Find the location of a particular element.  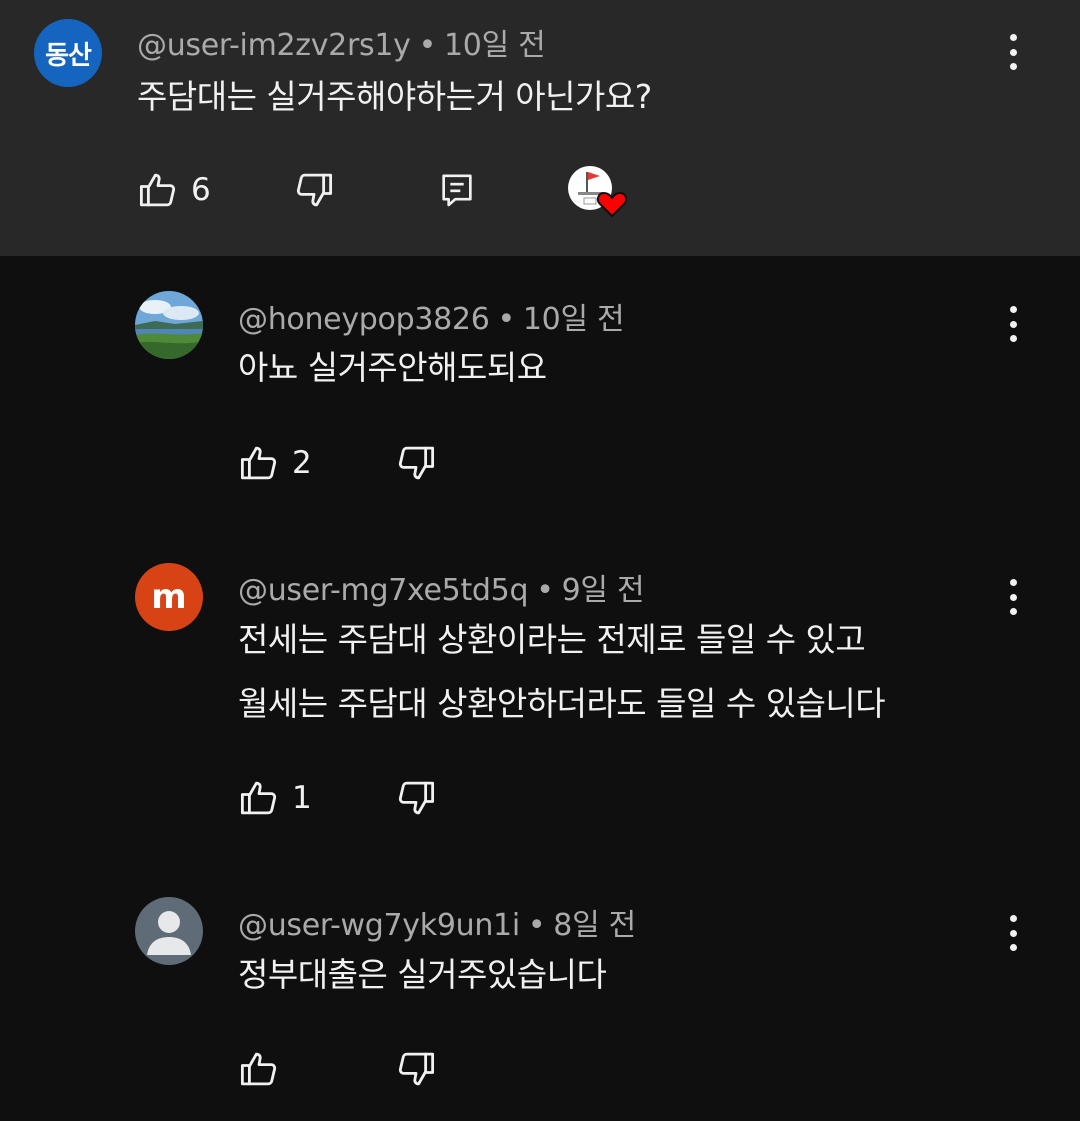

comment-meta: @user-wg7yk9un1i • 8일 전 is located at coordinates (437, 922).